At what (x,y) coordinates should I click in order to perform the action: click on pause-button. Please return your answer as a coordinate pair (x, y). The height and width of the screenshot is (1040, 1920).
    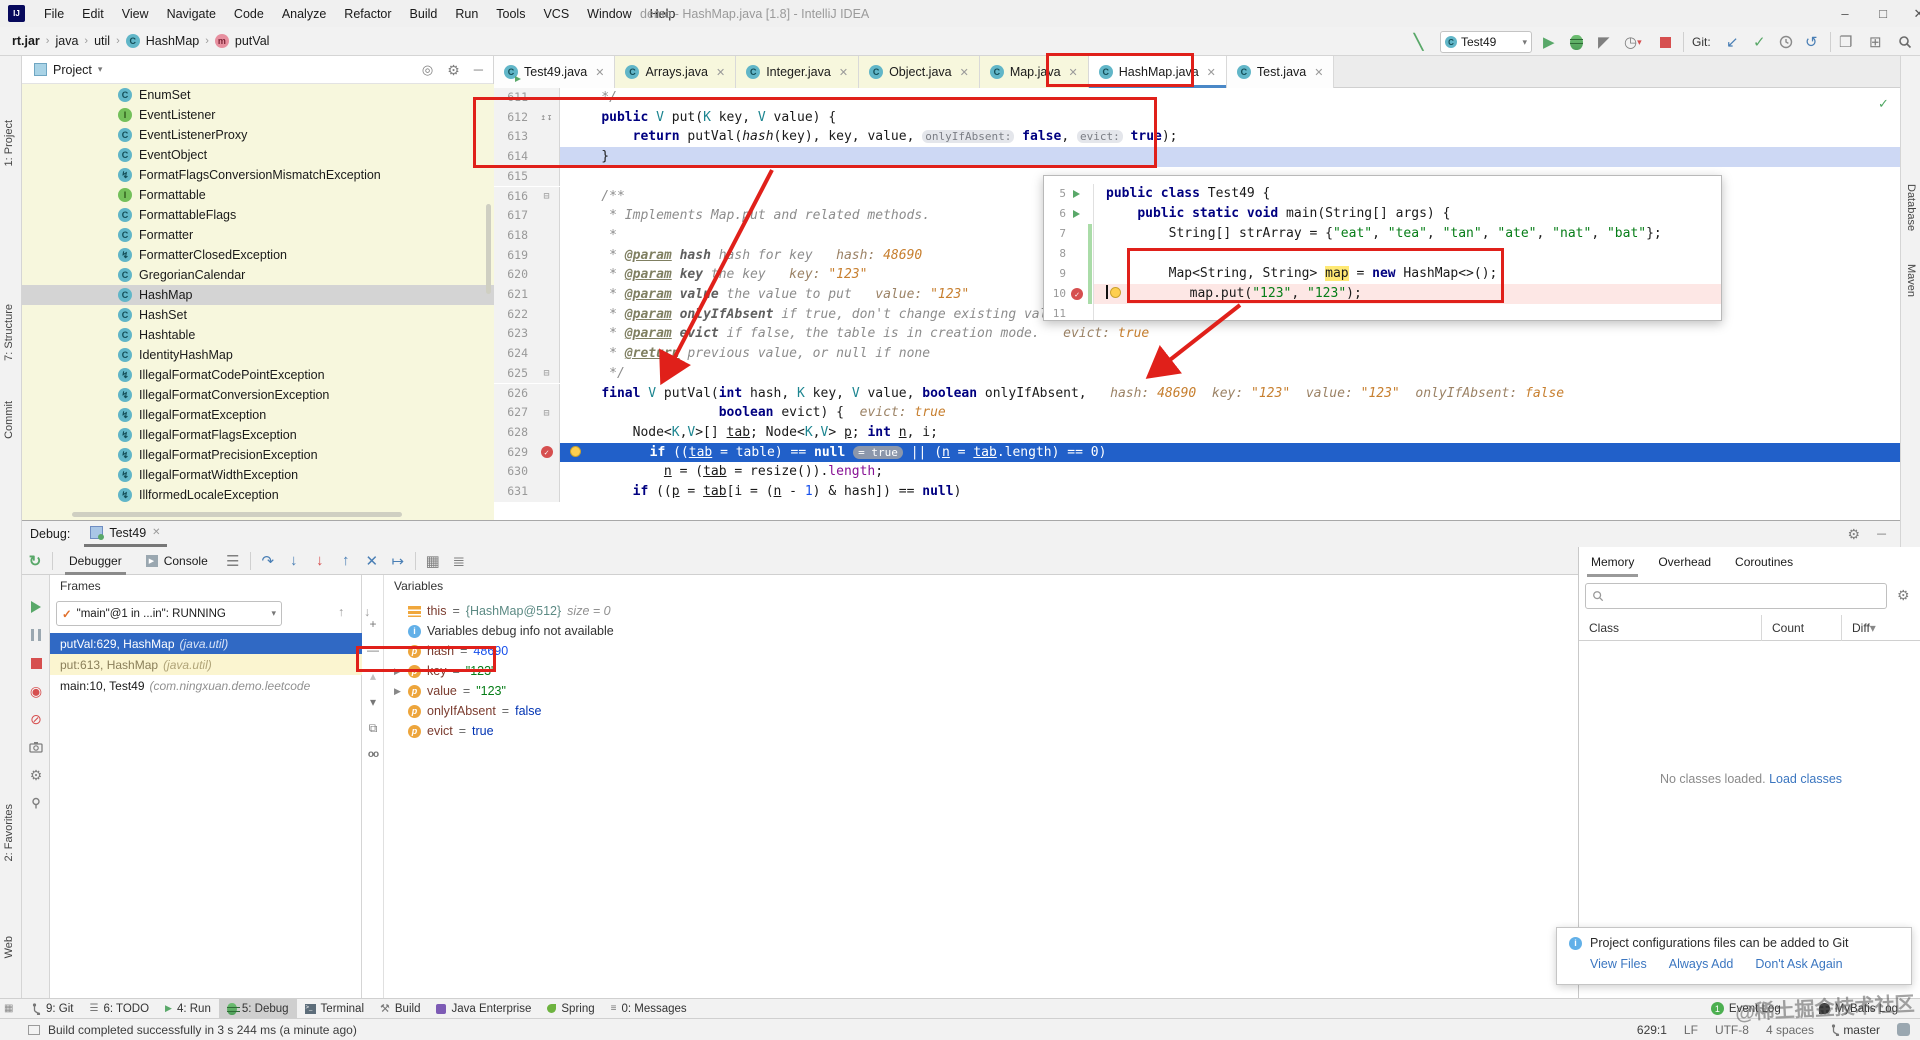
    Looking at the image, I should click on (36, 635).